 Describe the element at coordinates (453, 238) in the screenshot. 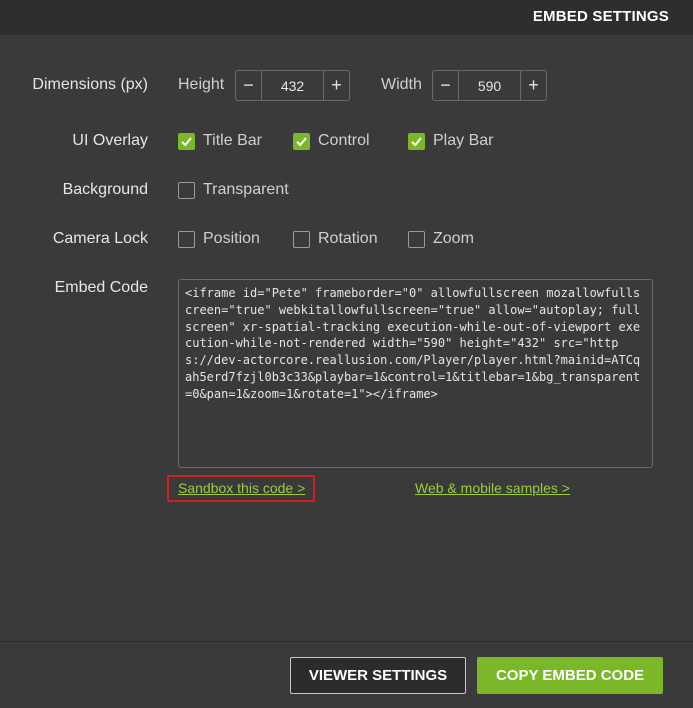

I see `zoom-label: Zoom` at that location.